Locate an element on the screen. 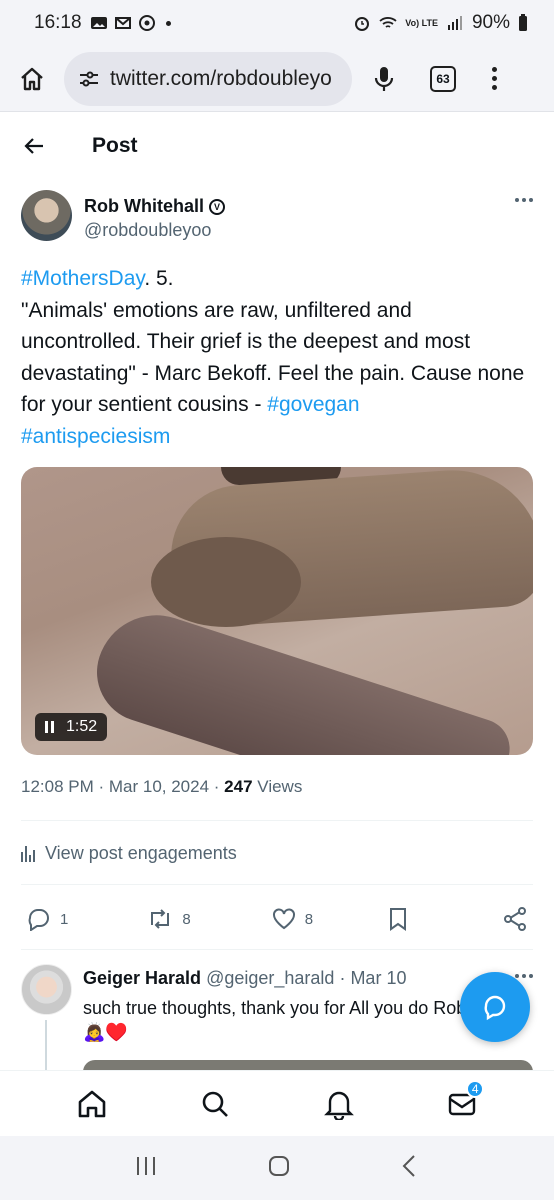 The width and height of the screenshot is (554, 1200). like-count: 8 is located at coordinates (309, 919).